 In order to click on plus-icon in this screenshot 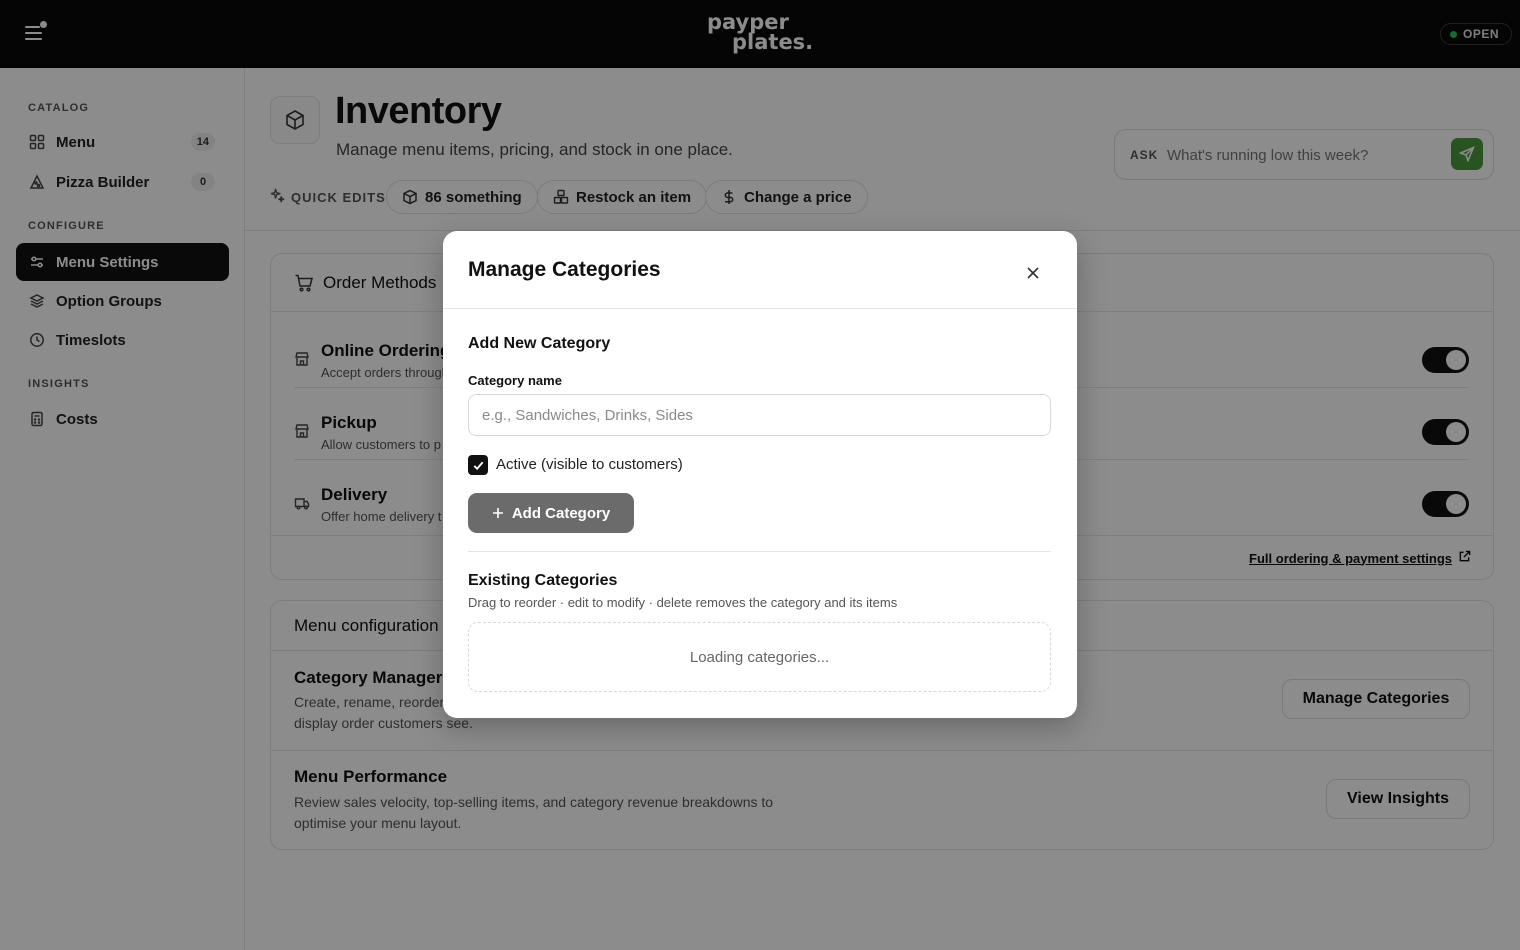, I will do `click(498, 513)`.